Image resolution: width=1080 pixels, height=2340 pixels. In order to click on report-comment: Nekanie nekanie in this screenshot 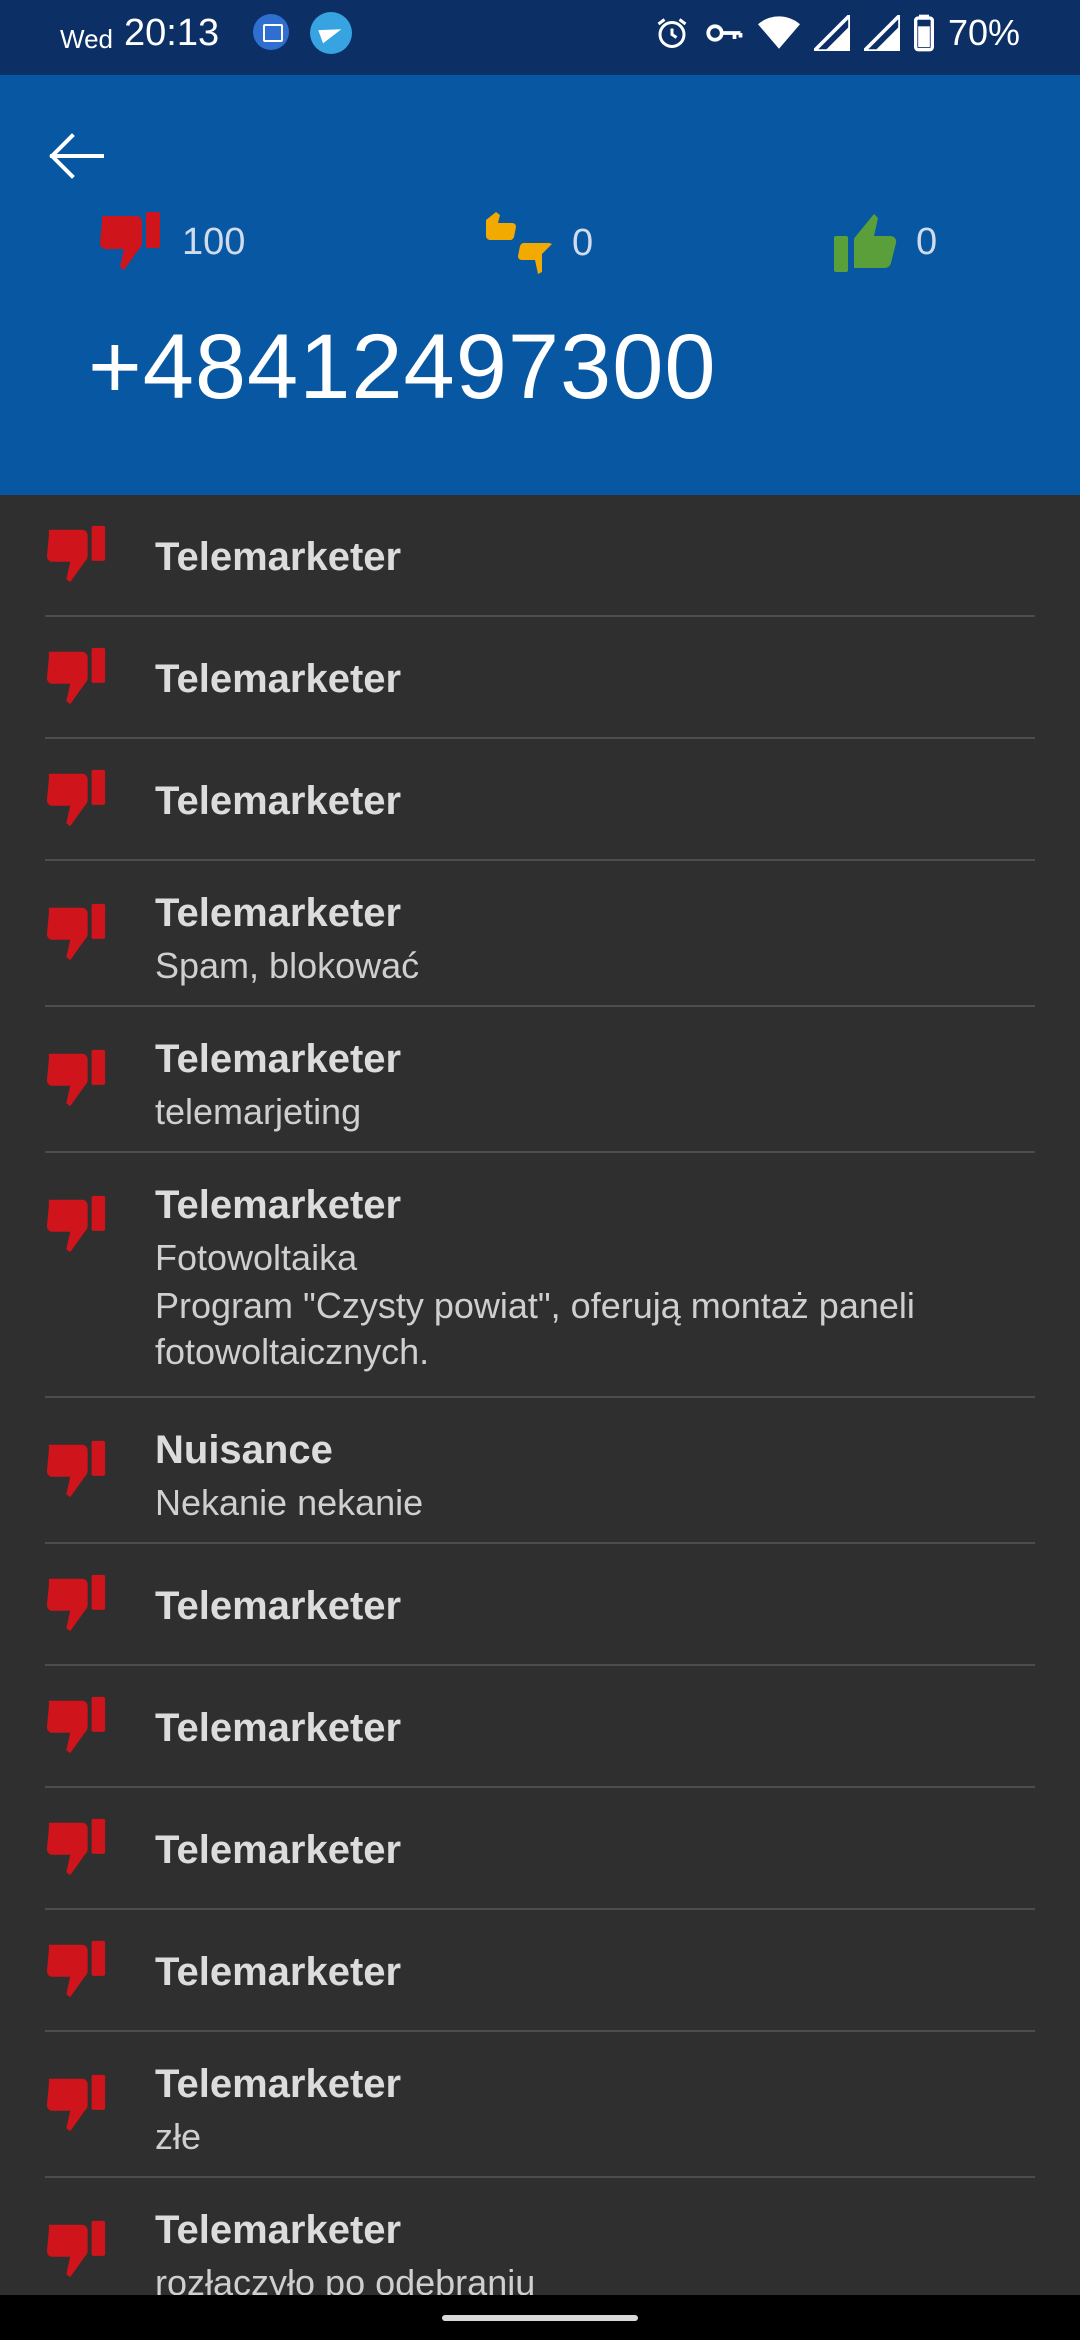, I will do `click(289, 1502)`.